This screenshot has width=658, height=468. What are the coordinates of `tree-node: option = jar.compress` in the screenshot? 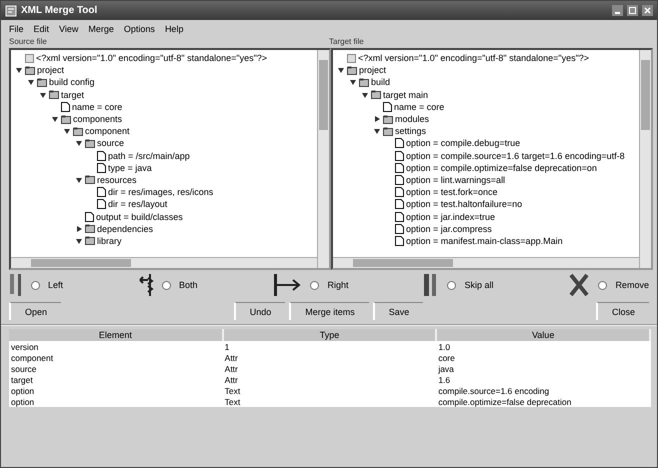 It's located at (449, 229).